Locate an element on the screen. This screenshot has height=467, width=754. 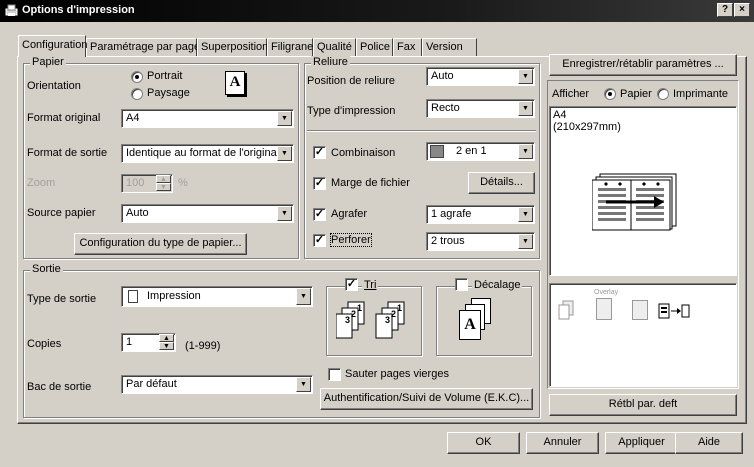
type-impression-select: Recto ▼ is located at coordinates (480, 108).